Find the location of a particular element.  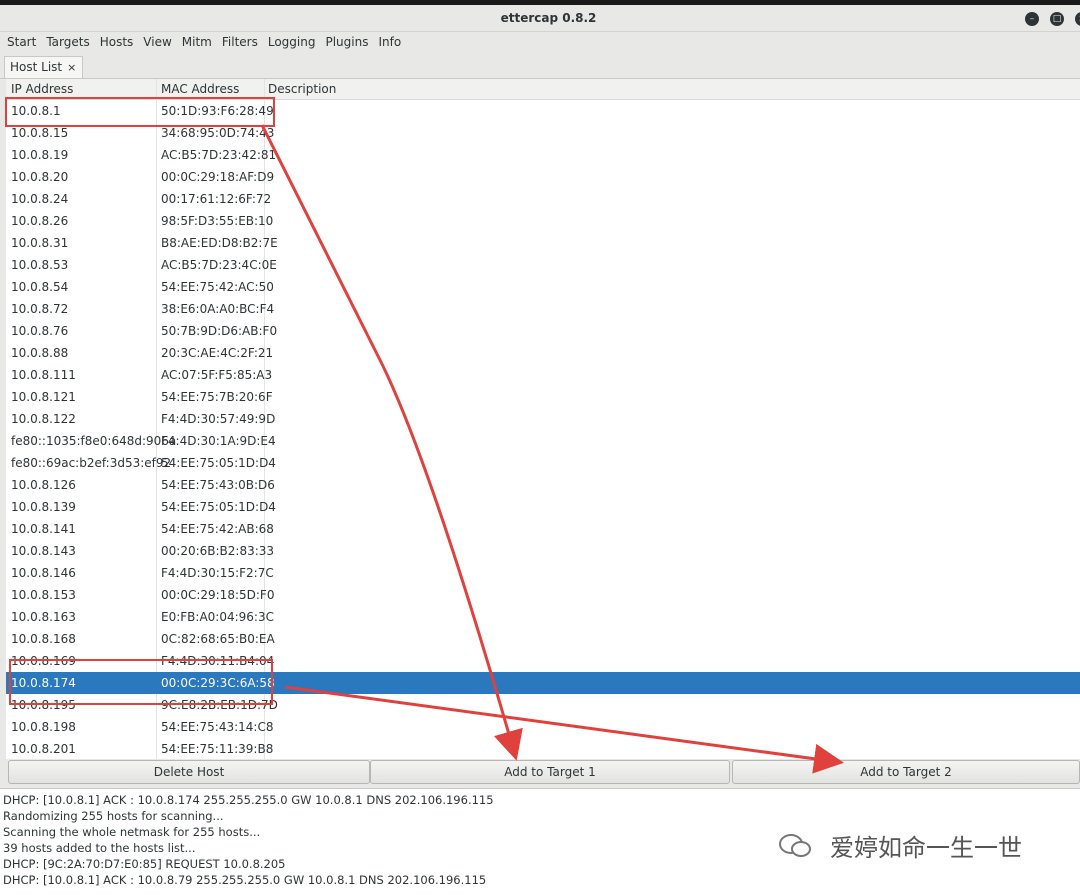

chat-bubble-icon is located at coordinates (795, 845).